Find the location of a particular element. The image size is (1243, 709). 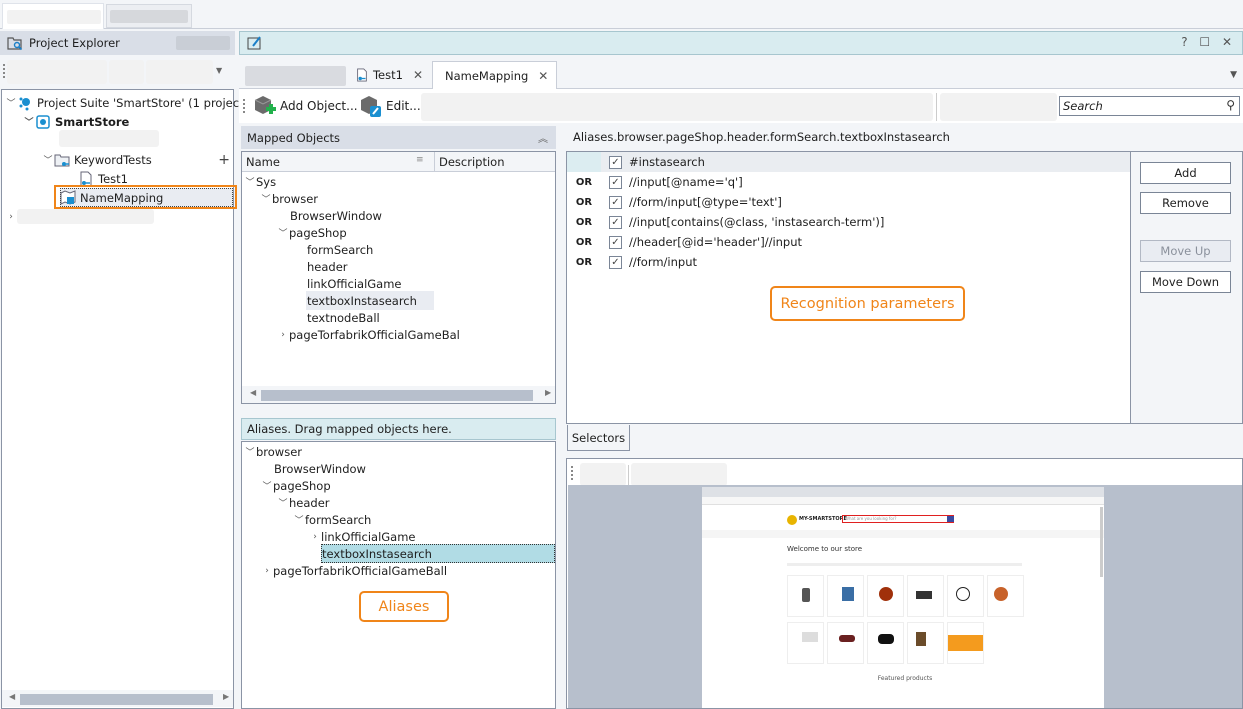

recognition-parameters-callout: Recognition parameters is located at coordinates (867, 303).